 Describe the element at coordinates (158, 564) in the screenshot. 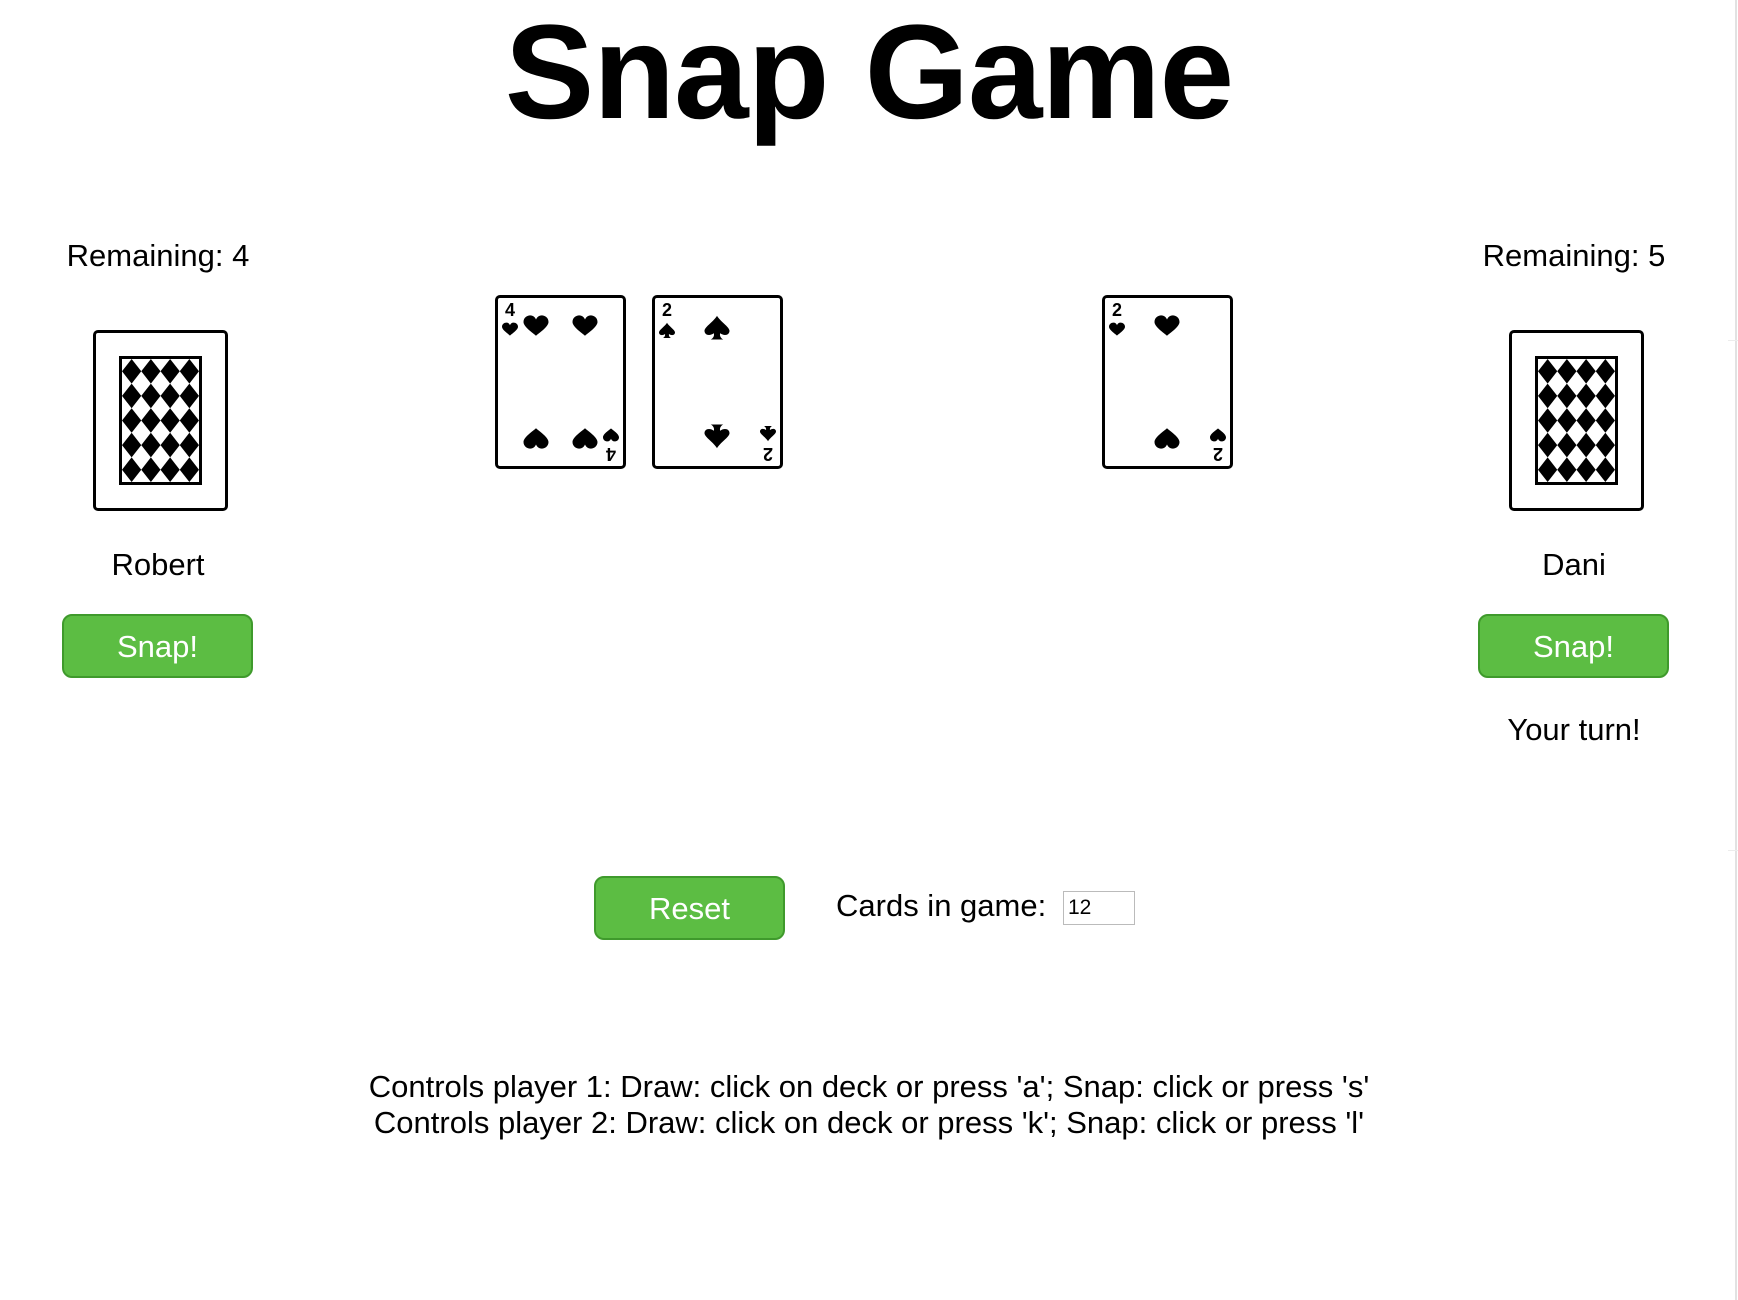

I see `player1-name: Robert` at that location.